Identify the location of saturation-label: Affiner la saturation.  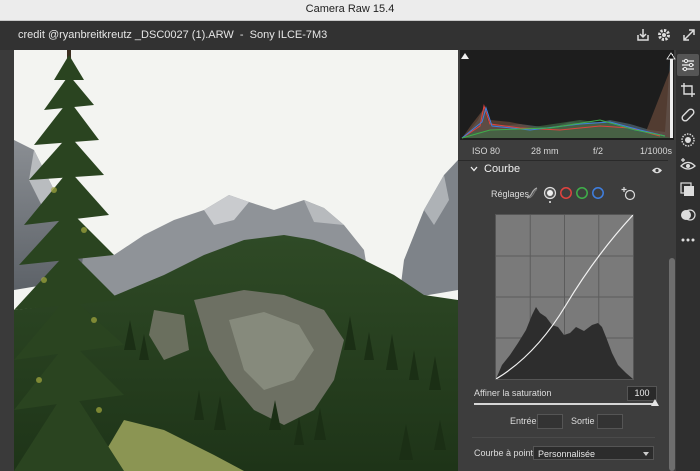
(513, 393).